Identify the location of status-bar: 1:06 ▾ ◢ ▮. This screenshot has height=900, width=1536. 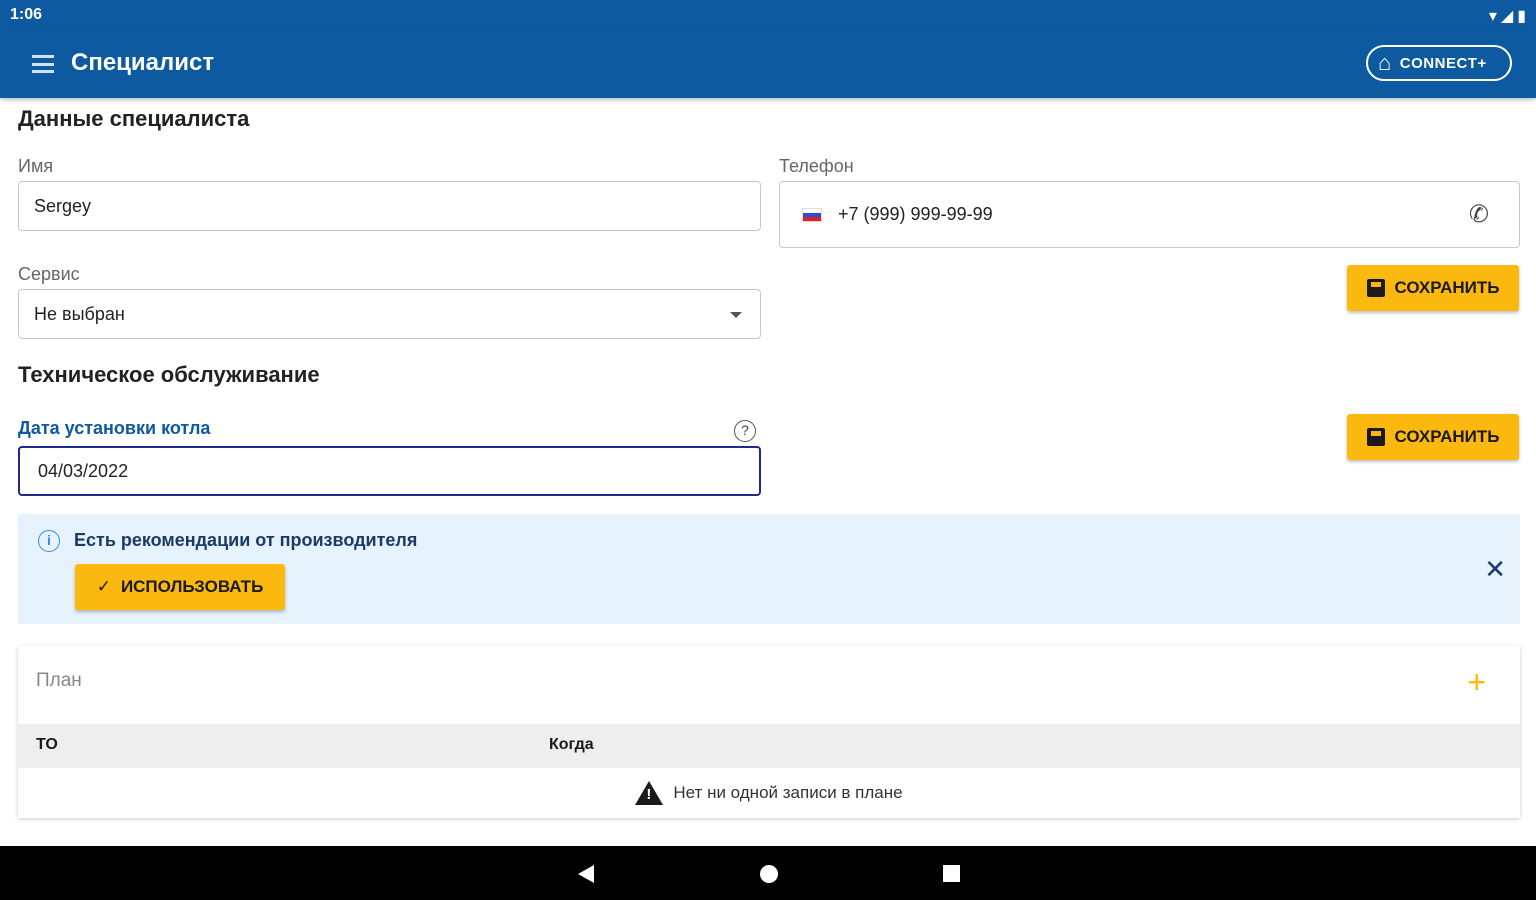
(768, 15).